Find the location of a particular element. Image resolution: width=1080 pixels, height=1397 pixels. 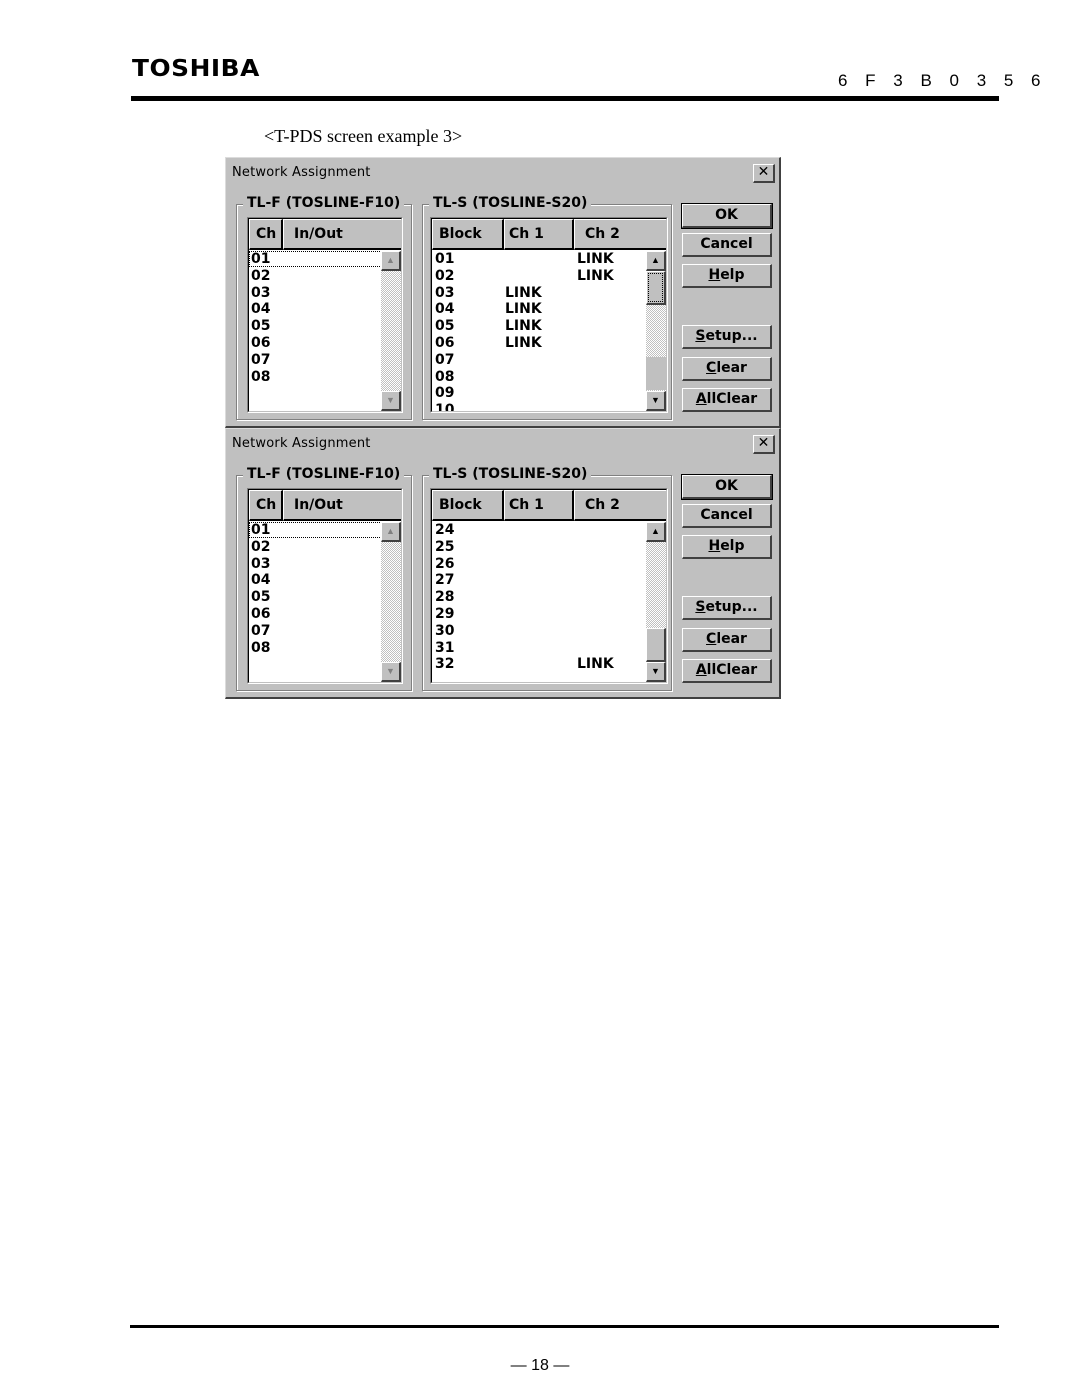

tlf-ch-cell: 07 is located at coordinates (261, 359).